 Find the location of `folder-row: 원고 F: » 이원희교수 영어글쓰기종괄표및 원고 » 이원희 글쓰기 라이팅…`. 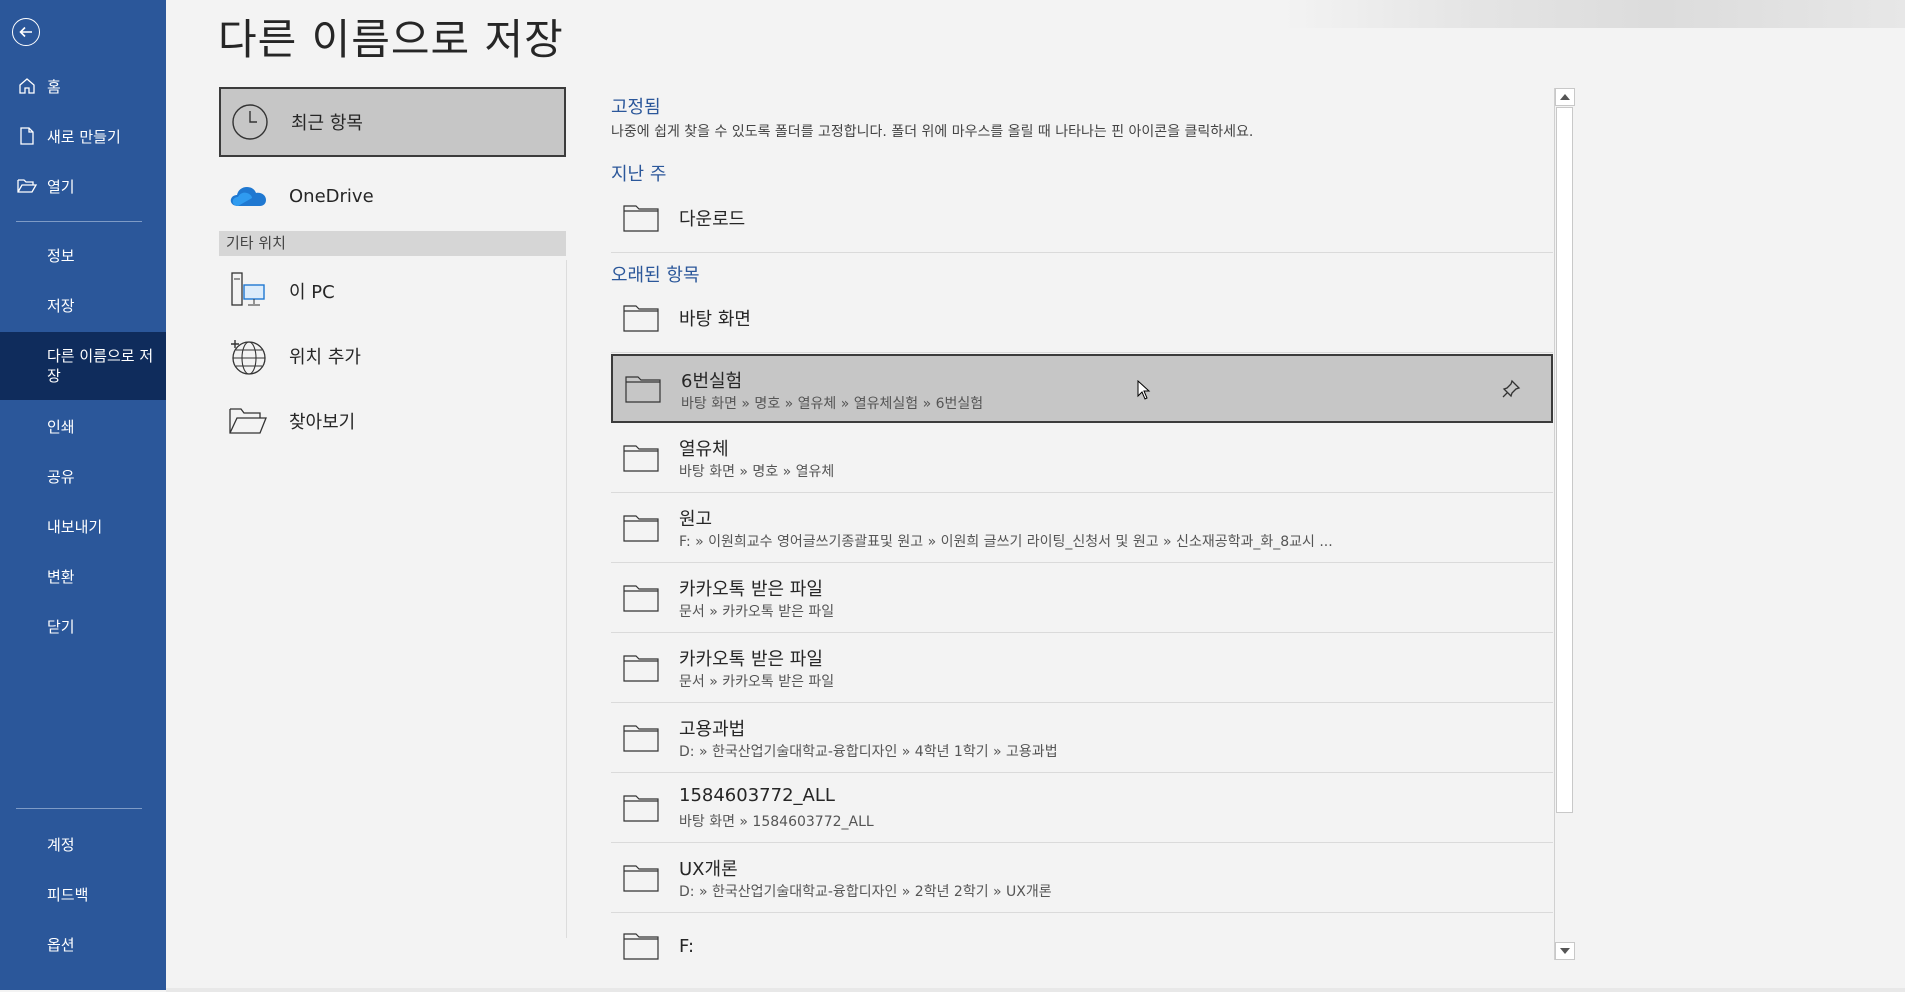

folder-row: 원고 F: » 이원희교수 영어글쓰기종괄표및 원고 » 이원희 글쓰기 라이팅… is located at coordinates (1082, 528).